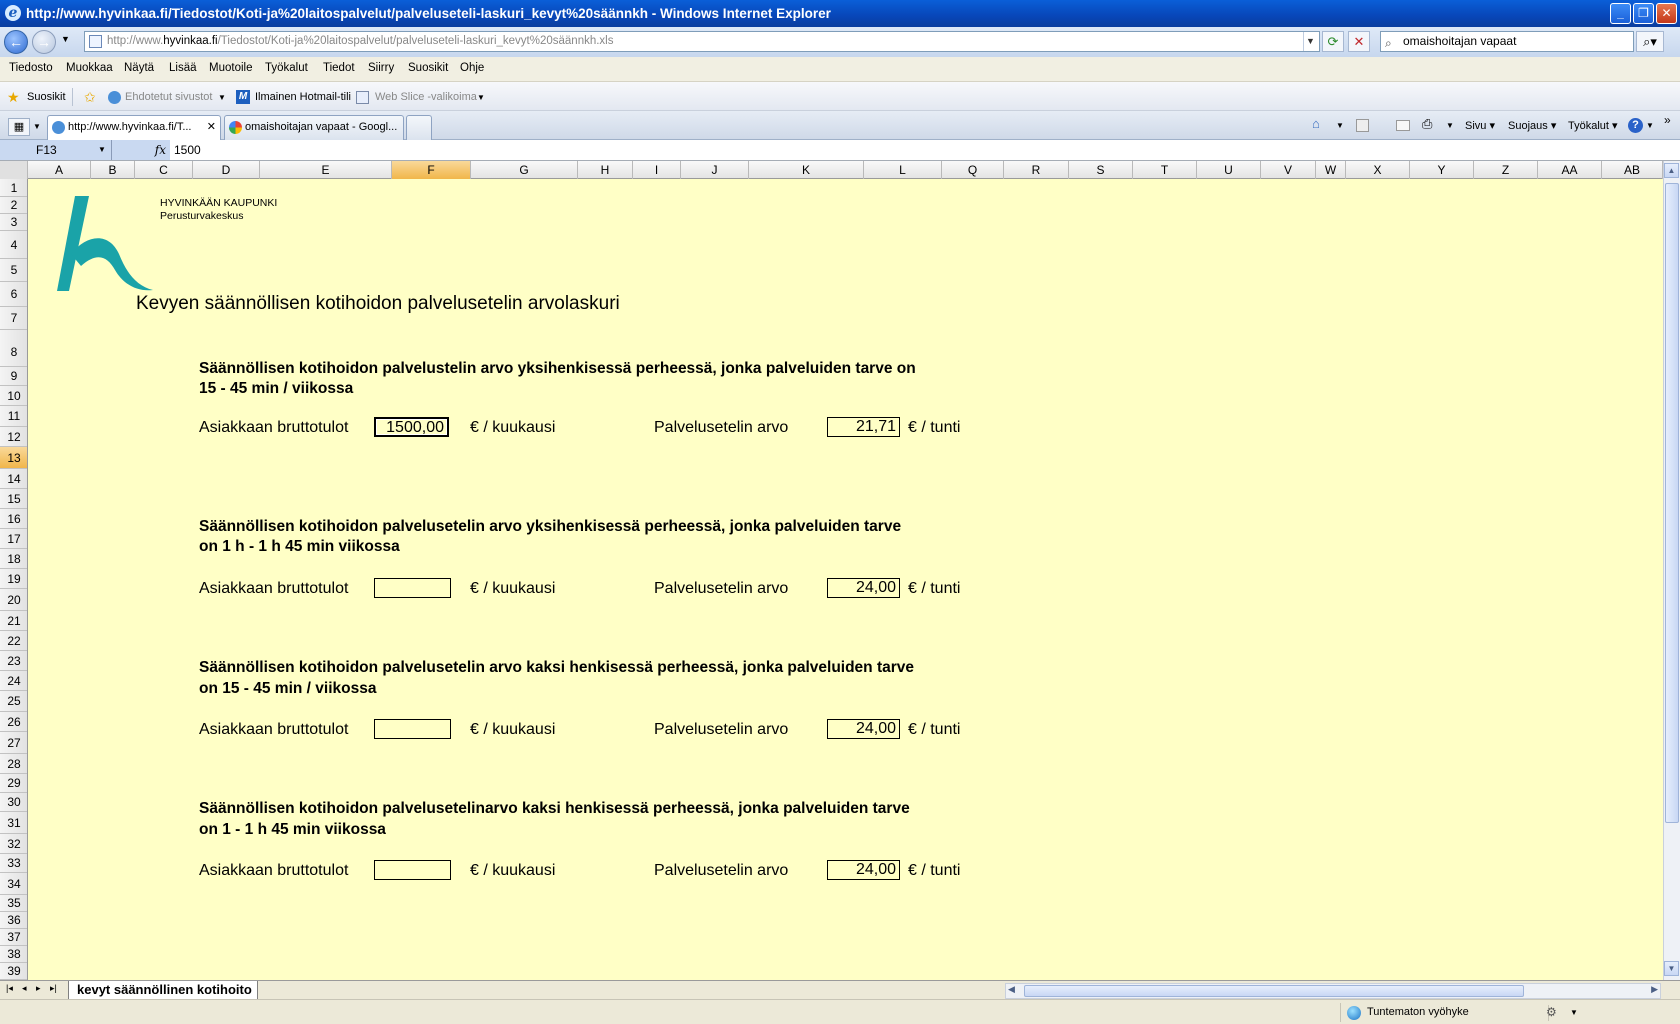 This screenshot has width=1680, height=1024. I want to click on column-header: V, so click(1288, 170).